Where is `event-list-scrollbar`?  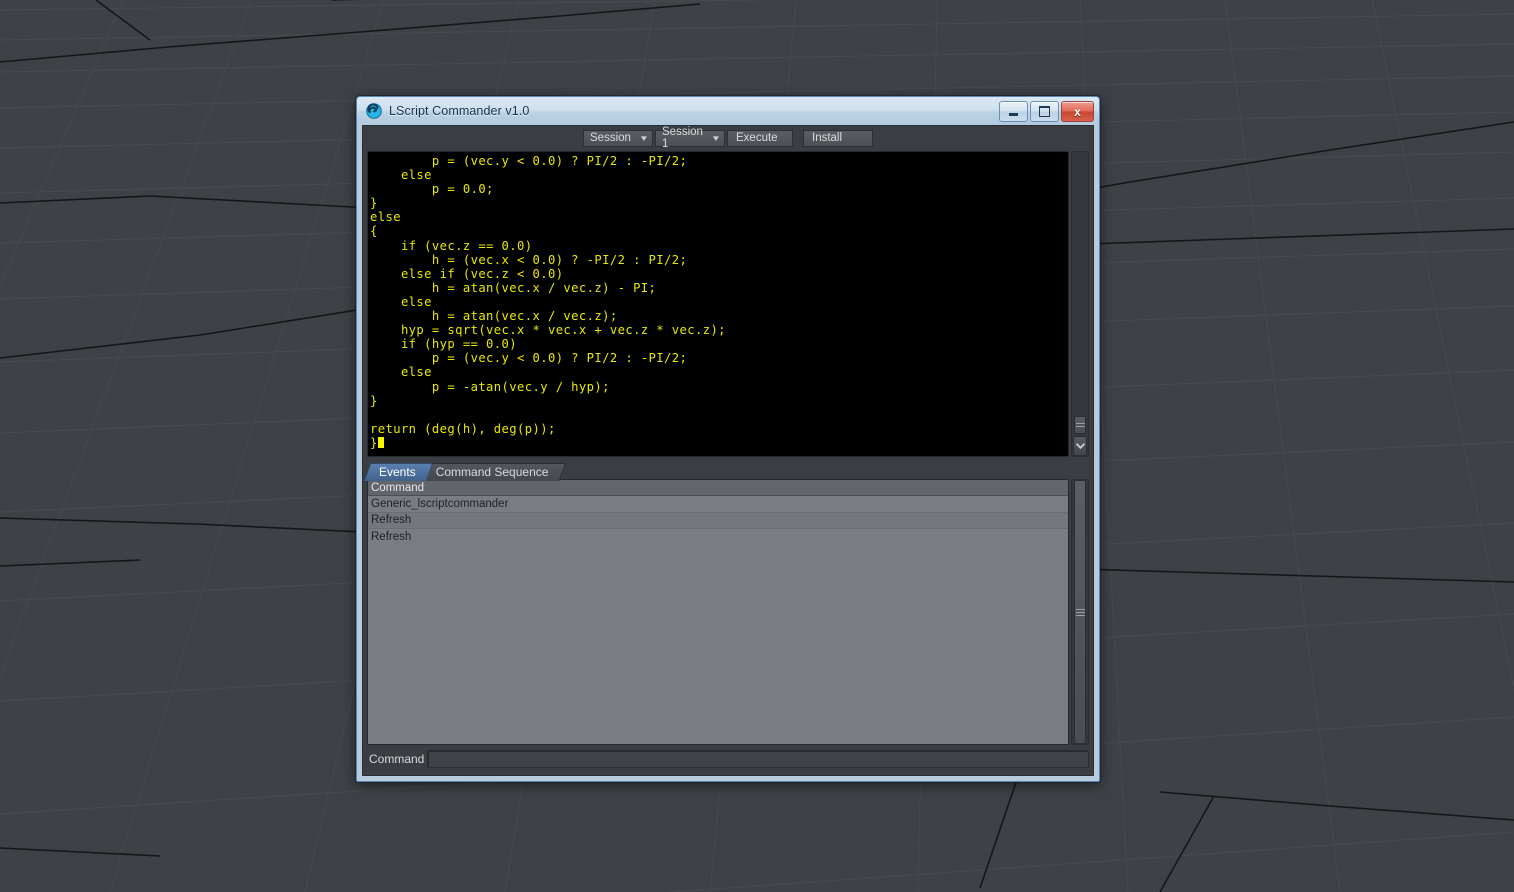 event-list-scrollbar is located at coordinates (1080, 612).